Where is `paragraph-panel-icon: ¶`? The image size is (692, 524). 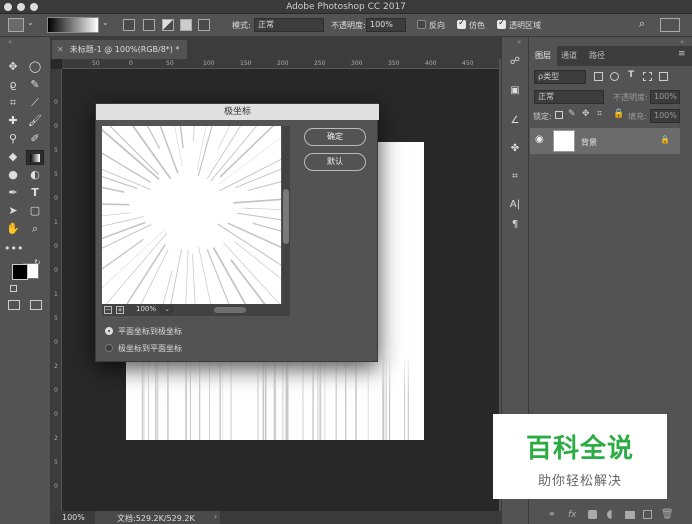 paragraph-panel-icon: ¶ is located at coordinates (515, 225).